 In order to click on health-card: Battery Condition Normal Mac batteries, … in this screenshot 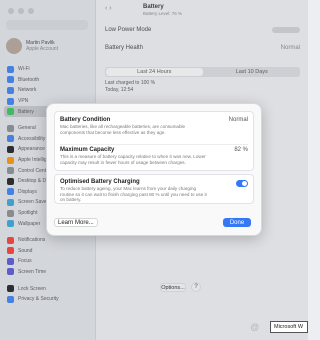, I will do `click(154, 141)`.